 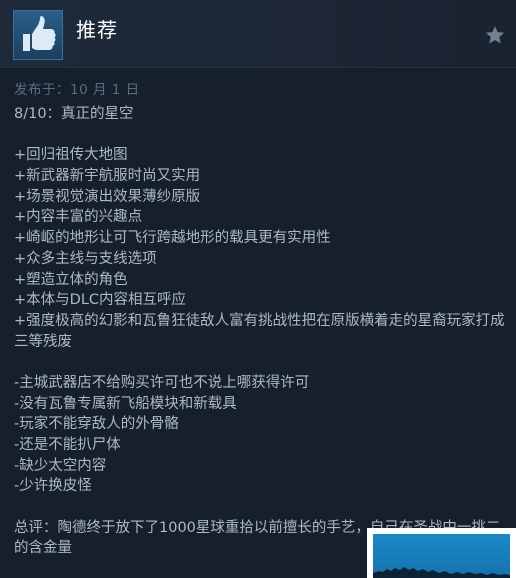 I want to click on con-item: -玩家不能穿敌人的外骨骼, so click(x=96, y=424).